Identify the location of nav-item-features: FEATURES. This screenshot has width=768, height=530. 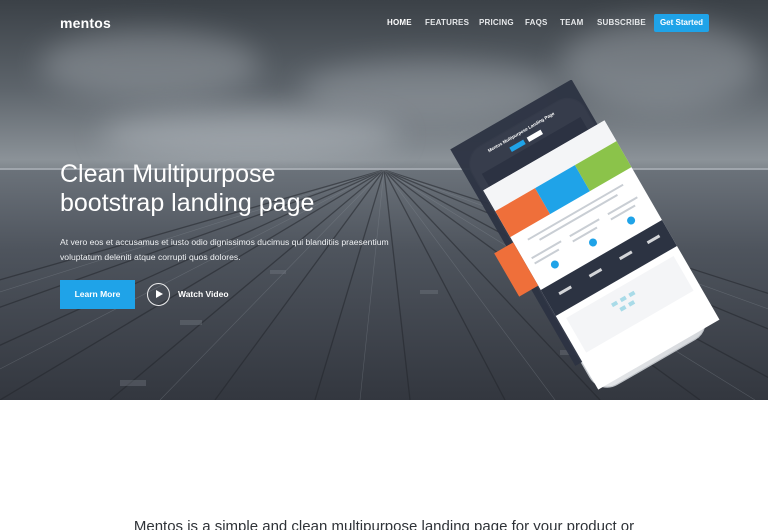
(447, 22).